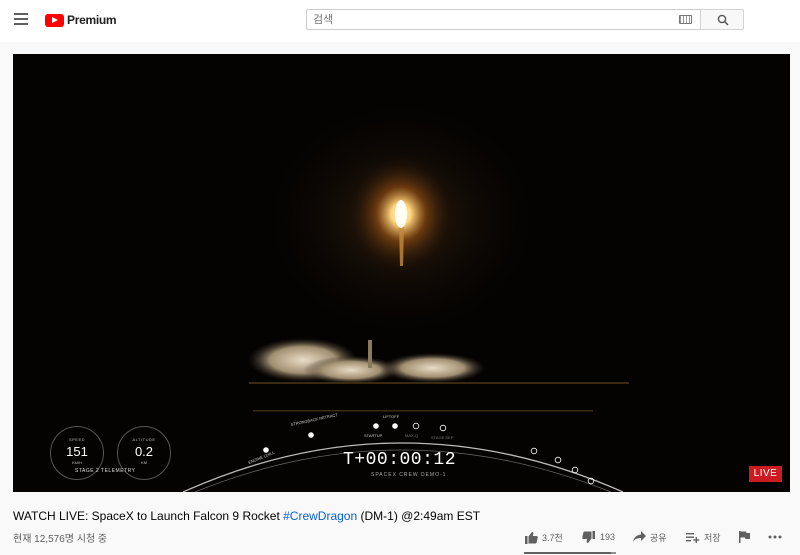 The image size is (800, 555). I want to click on sentiment-bar, so click(570, 553).